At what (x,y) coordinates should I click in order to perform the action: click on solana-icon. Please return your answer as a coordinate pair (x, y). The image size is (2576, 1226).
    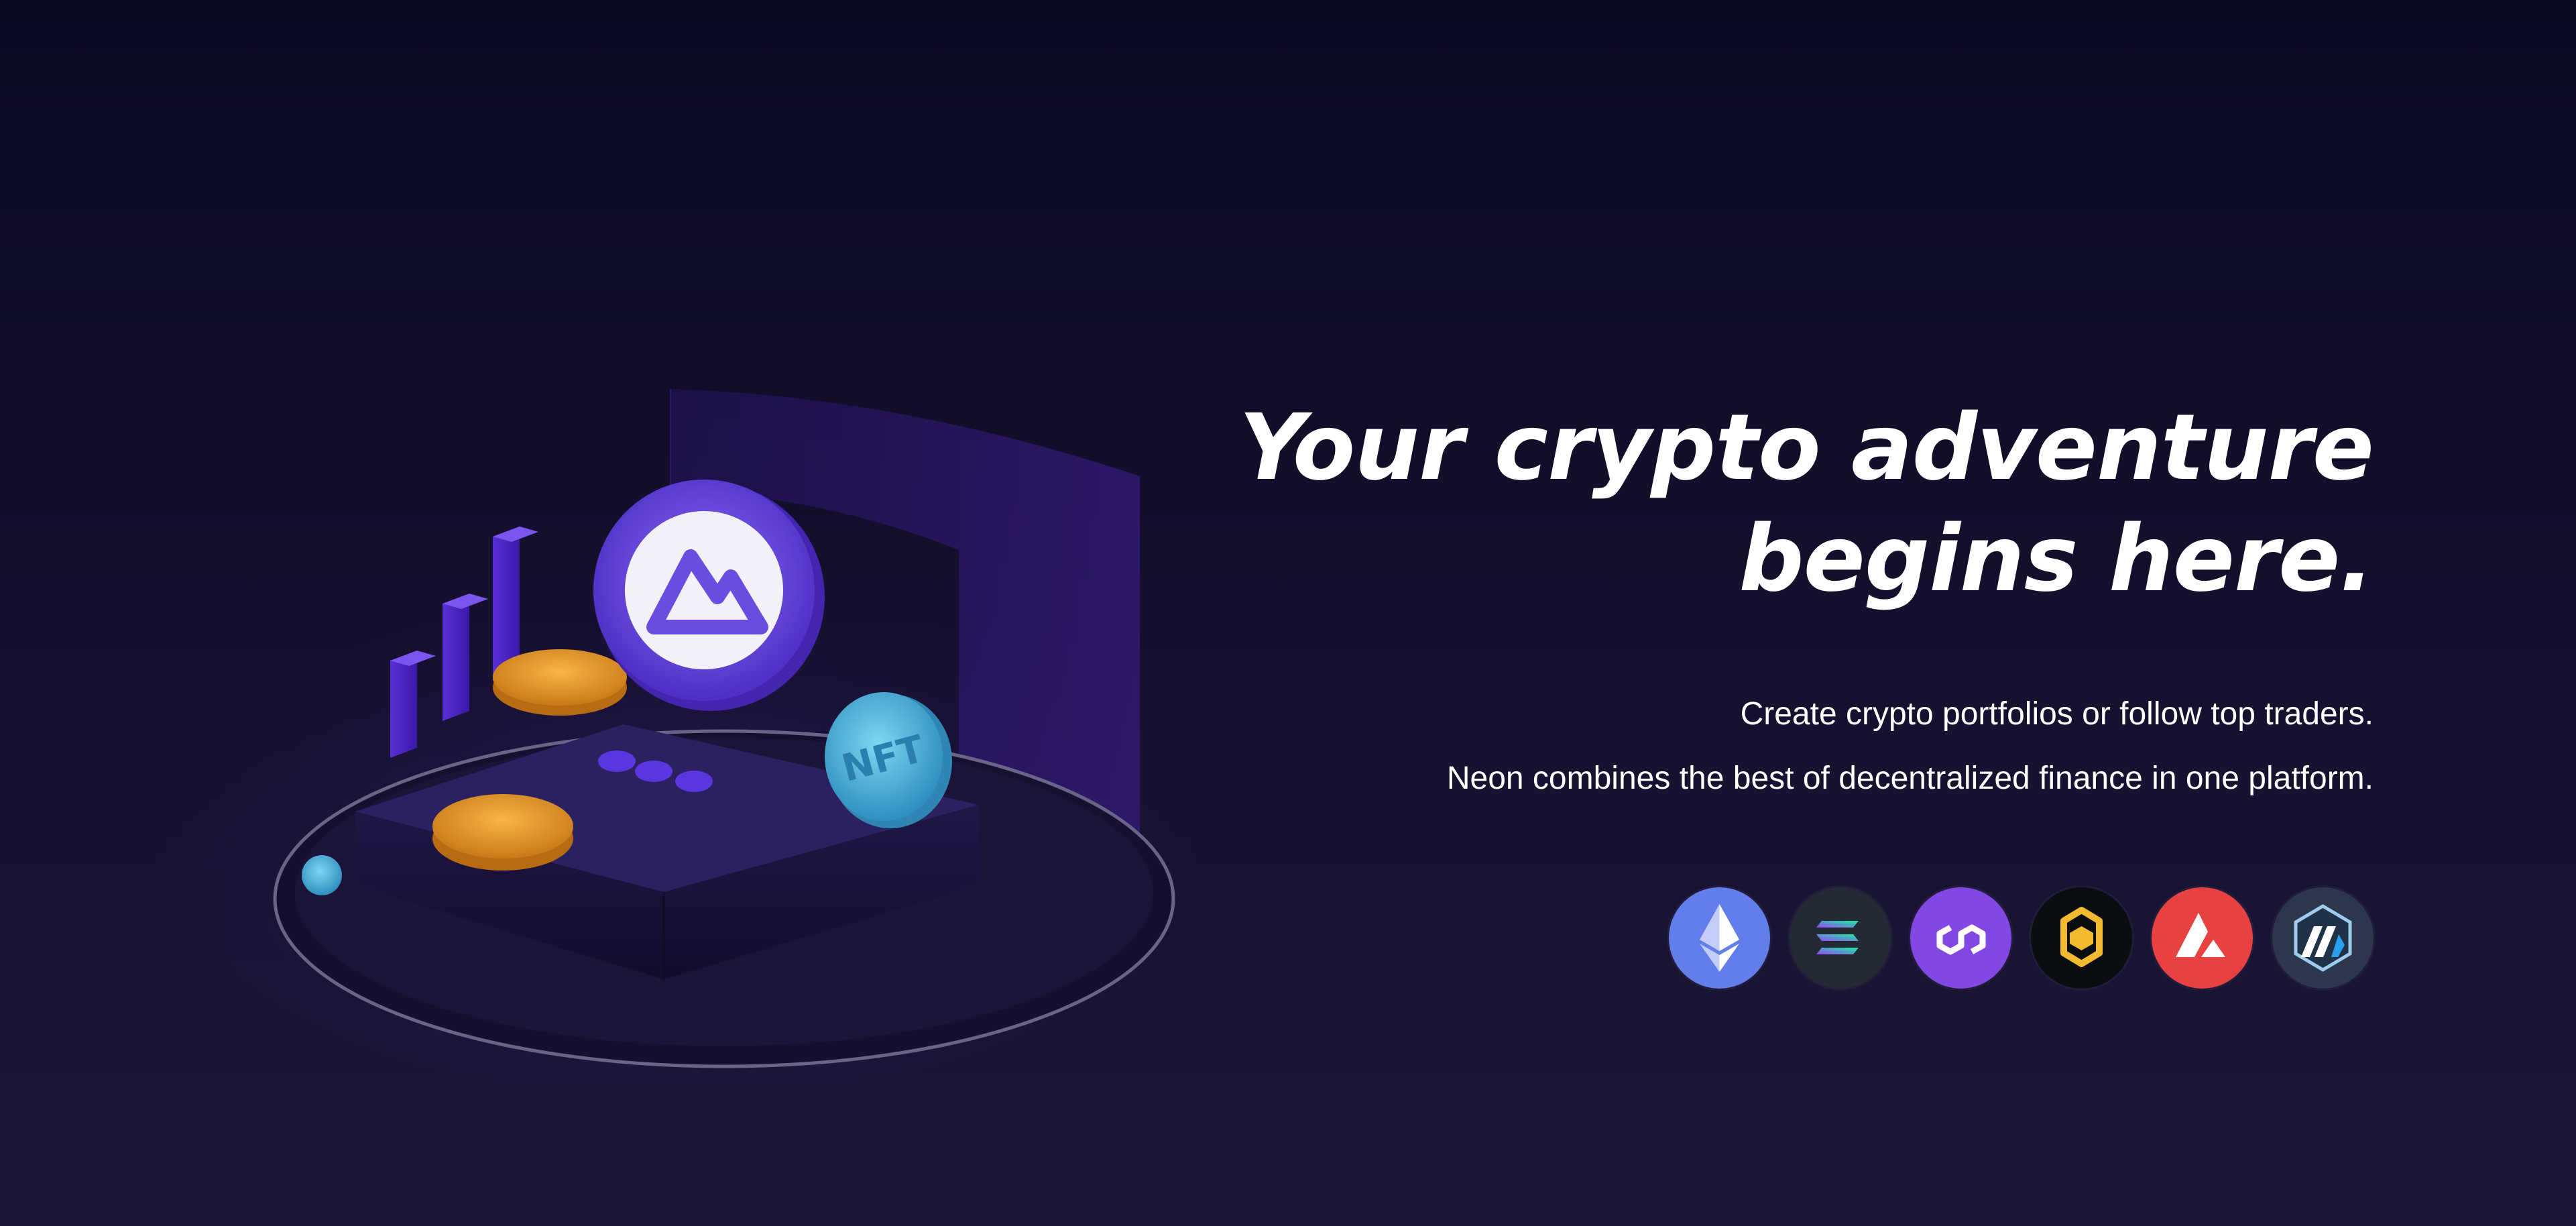
    Looking at the image, I should click on (1840, 938).